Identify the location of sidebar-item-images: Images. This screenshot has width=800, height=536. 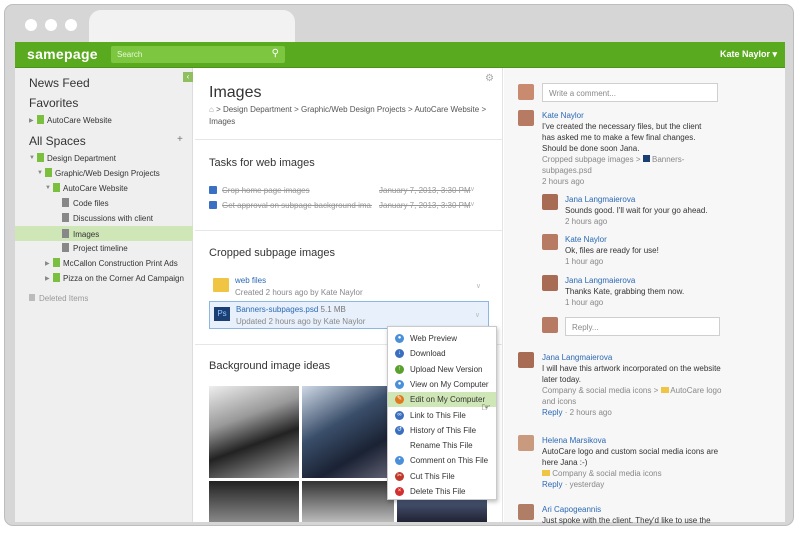
(86, 234).